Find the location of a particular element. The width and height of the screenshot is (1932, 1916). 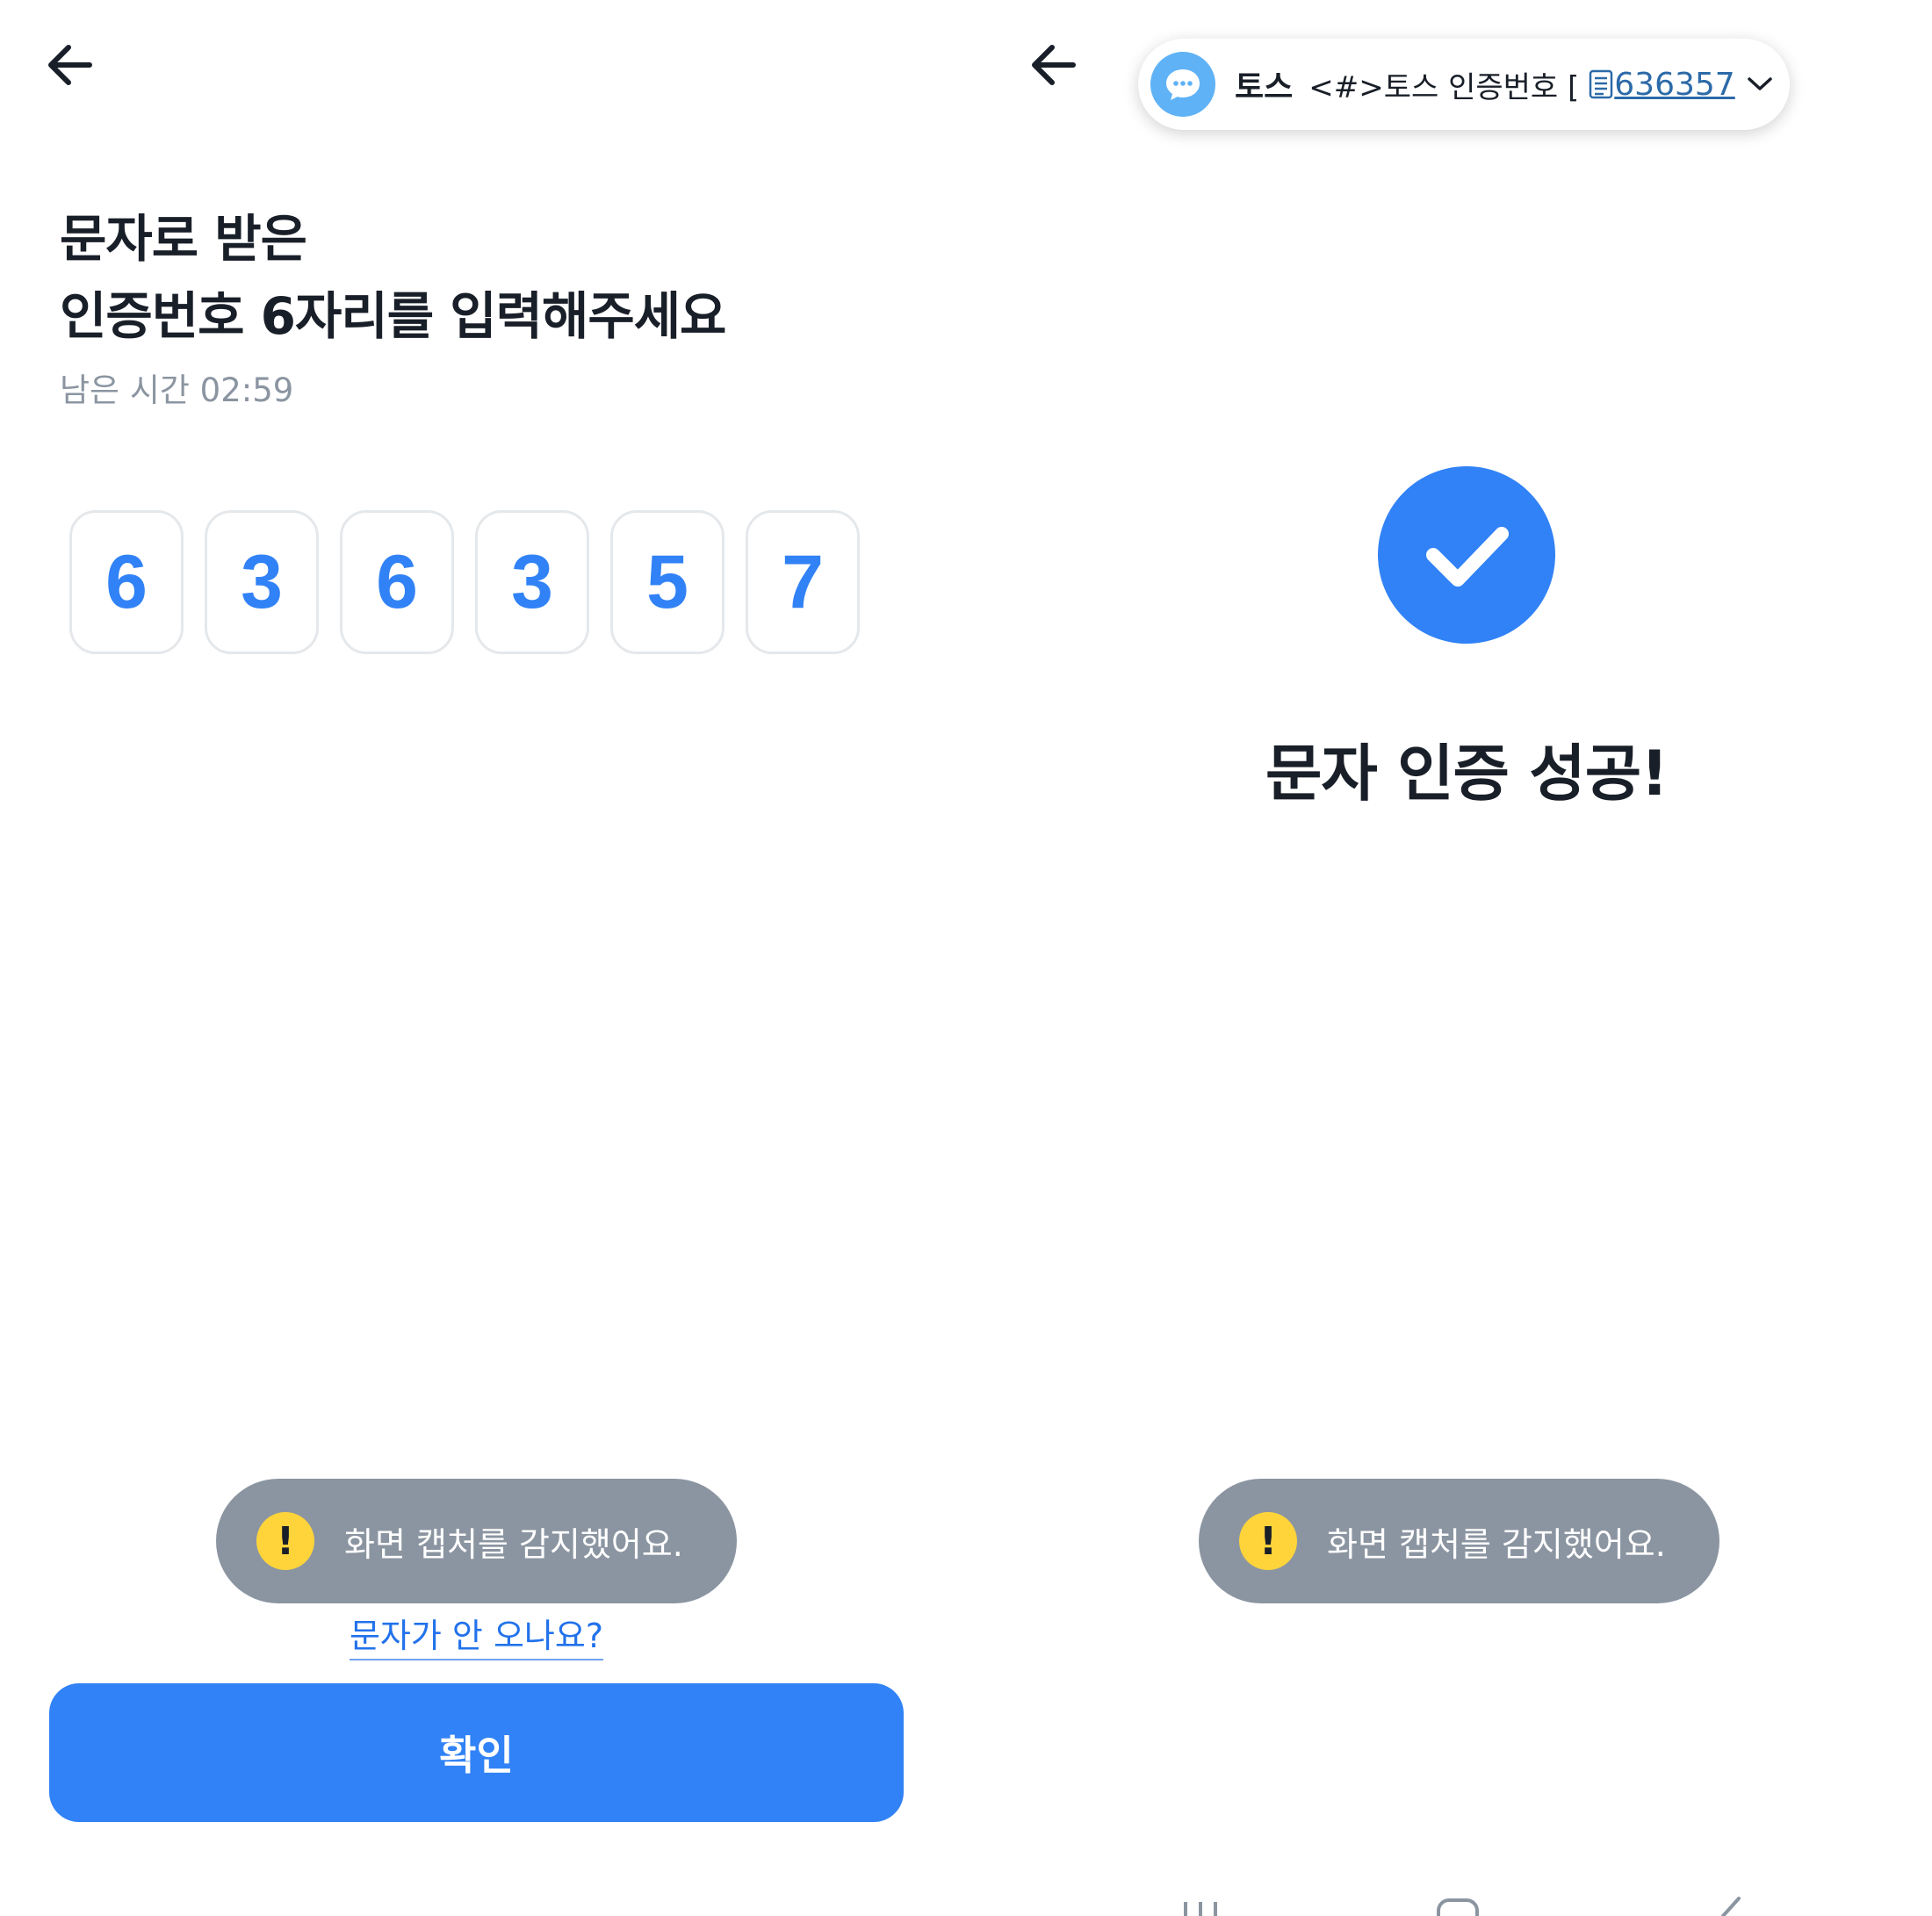

sms-body: <#>토스 인증번호 [ is located at coordinates (1444, 87).